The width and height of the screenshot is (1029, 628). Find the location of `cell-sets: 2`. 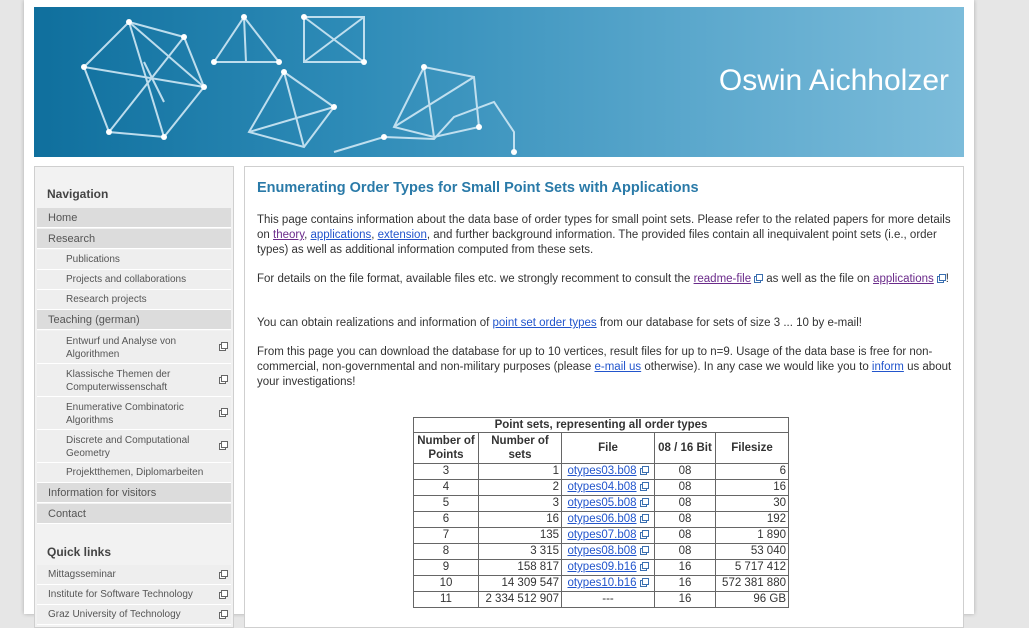

cell-sets: 2 is located at coordinates (520, 487).